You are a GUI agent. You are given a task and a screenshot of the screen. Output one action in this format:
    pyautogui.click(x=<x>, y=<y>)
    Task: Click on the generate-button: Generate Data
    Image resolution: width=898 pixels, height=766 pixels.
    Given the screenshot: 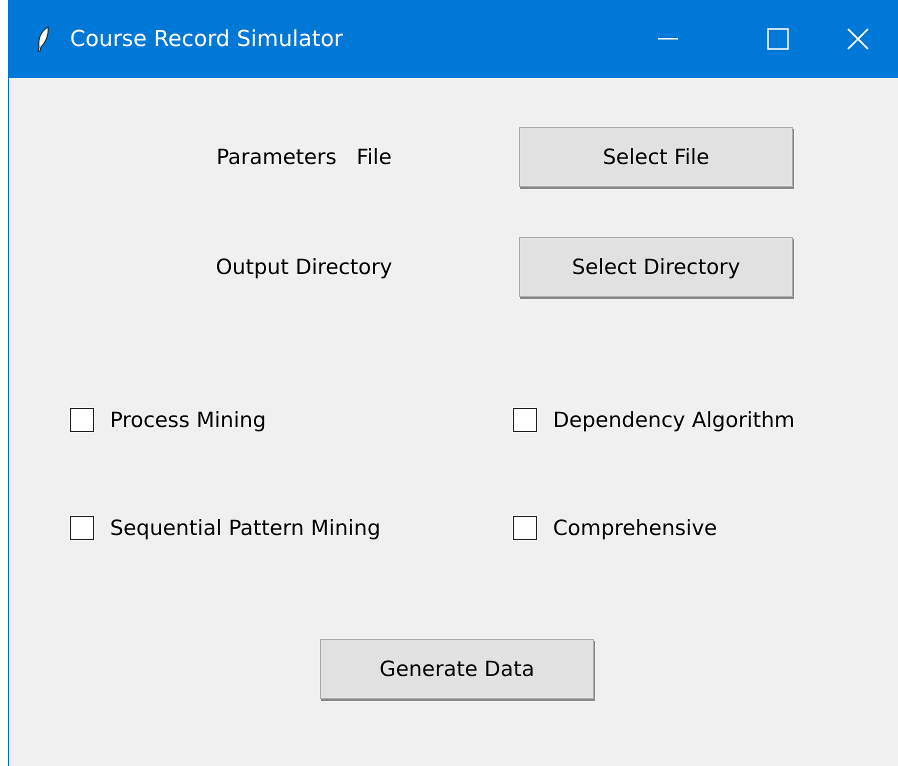 What is the action you would take?
    pyautogui.click(x=457, y=669)
    